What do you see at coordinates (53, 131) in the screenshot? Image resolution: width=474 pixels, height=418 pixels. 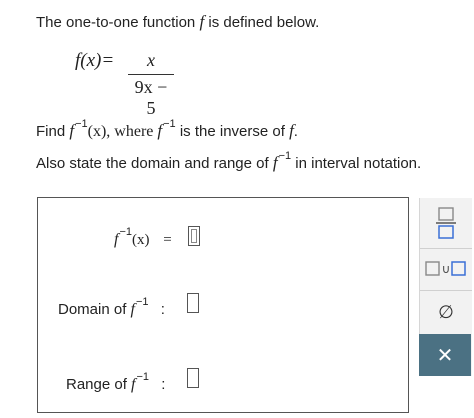 I see `question-text: Find` at bounding box center [53, 131].